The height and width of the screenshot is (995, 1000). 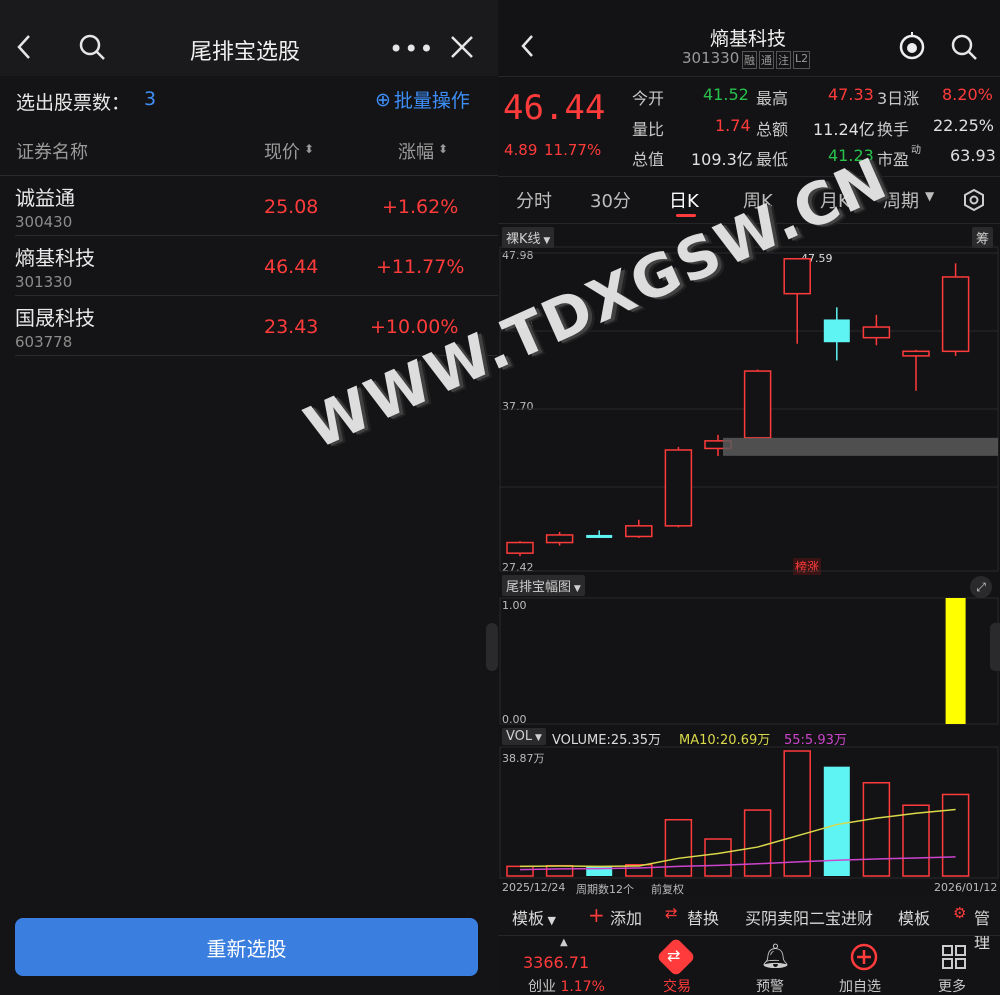 What do you see at coordinates (966, 887) in the screenshot?
I see `date-end: 2026/01/12` at bounding box center [966, 887].